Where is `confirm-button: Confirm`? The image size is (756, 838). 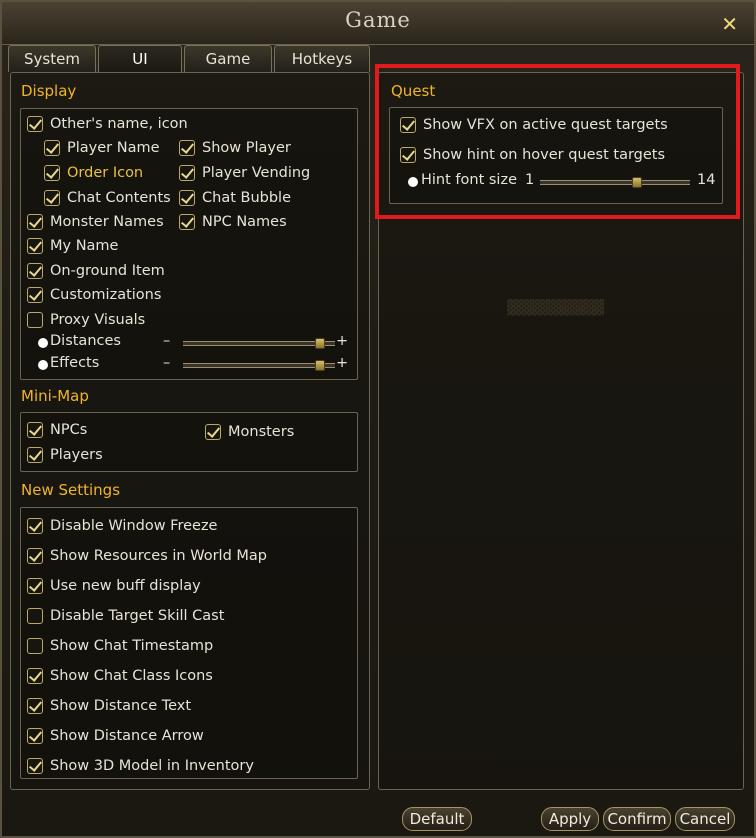
confirm-button: Confirm is located at coordinates (637, 819).